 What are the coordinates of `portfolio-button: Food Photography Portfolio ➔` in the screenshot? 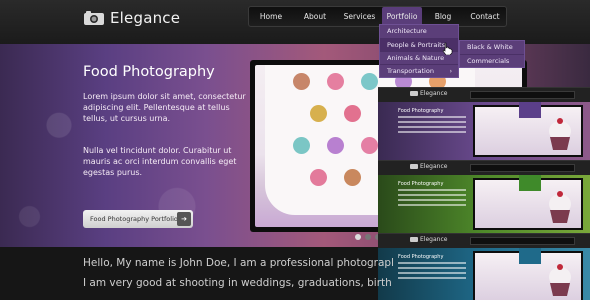 It's located at (138, 219).